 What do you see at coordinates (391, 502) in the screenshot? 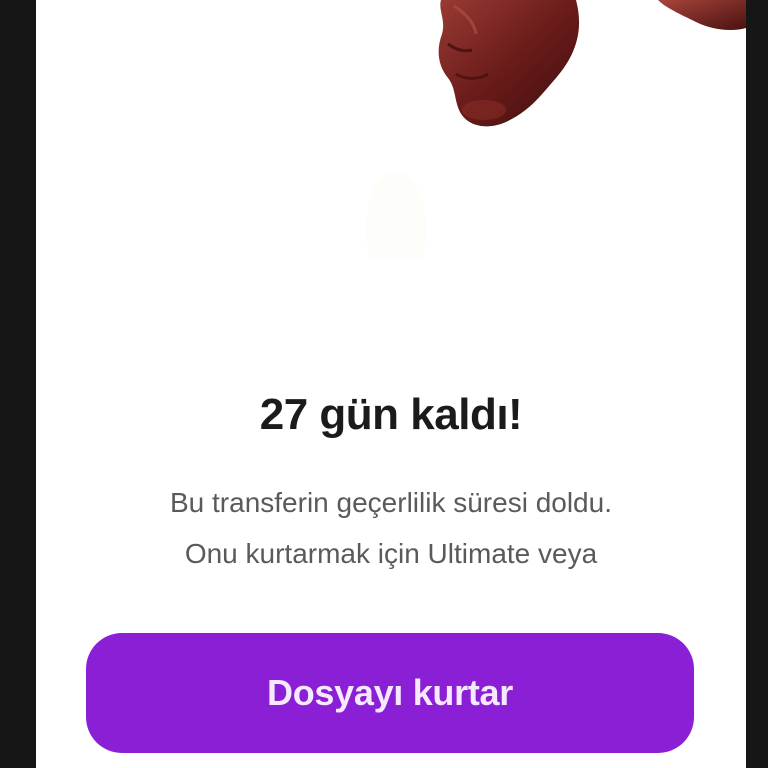
I see `description-line-1: Bu transferin geçerlilik süresi doldu.` at bounding box center [391, 502].